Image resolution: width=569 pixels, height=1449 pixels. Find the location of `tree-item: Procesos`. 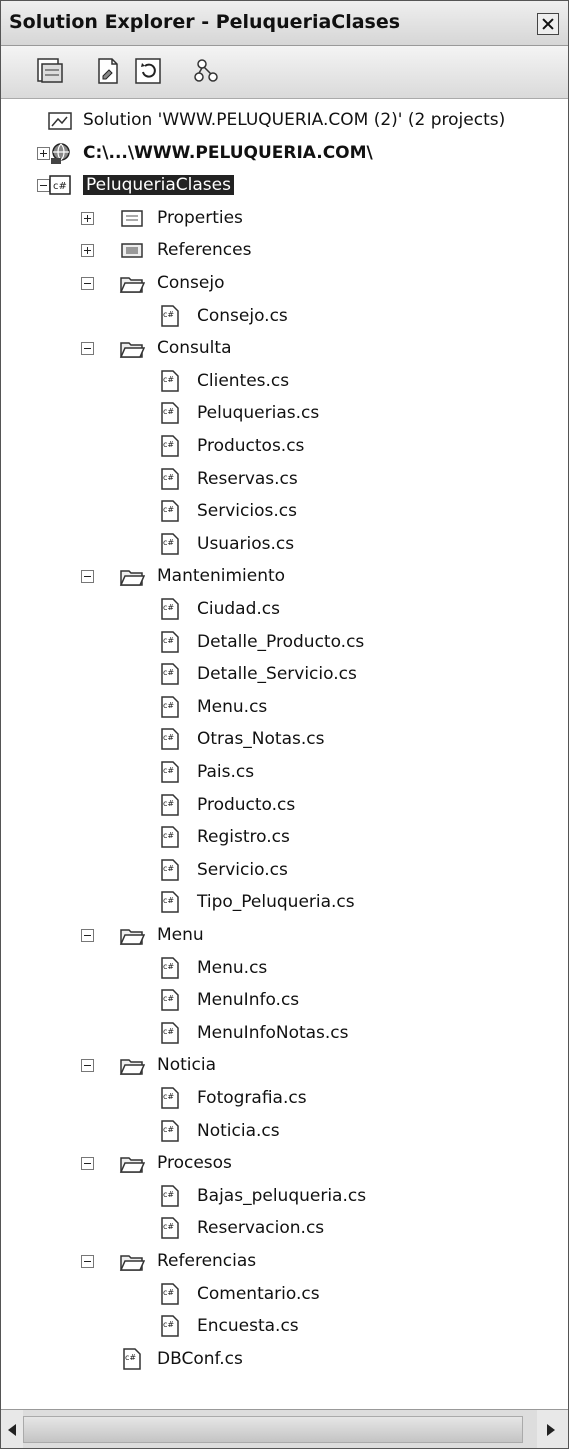

tree-item: Procesos is located at coordinates (284, 1164).